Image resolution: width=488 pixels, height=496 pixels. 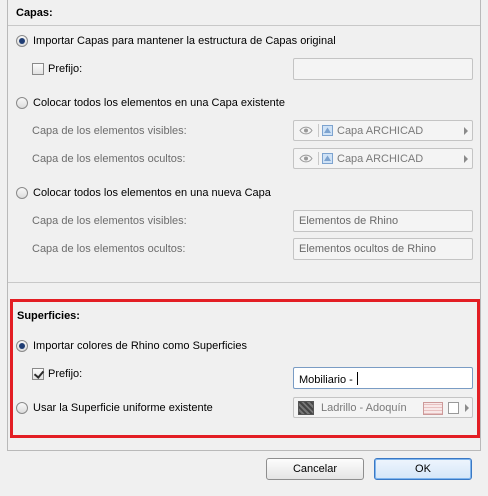 What do you see at coordinates (423, 469) in the screenshot?
I see `ok-button: OK` at bounding box center [423, 469].